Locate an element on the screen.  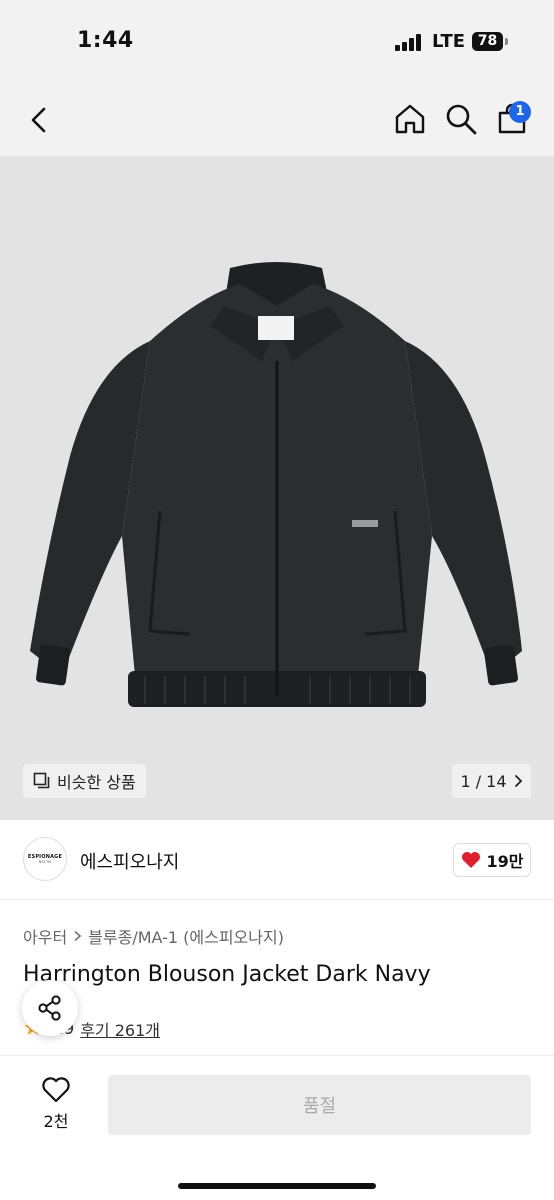
breadcrumb-subcategory: 블루종/MA-1 (에스피오나지) is located at coordinates (186, 936).